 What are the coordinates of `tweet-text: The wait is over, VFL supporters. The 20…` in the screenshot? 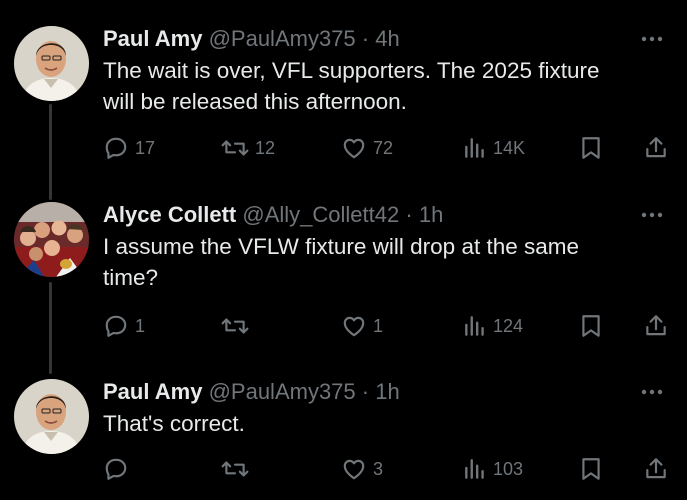 It's located at (389, 86).